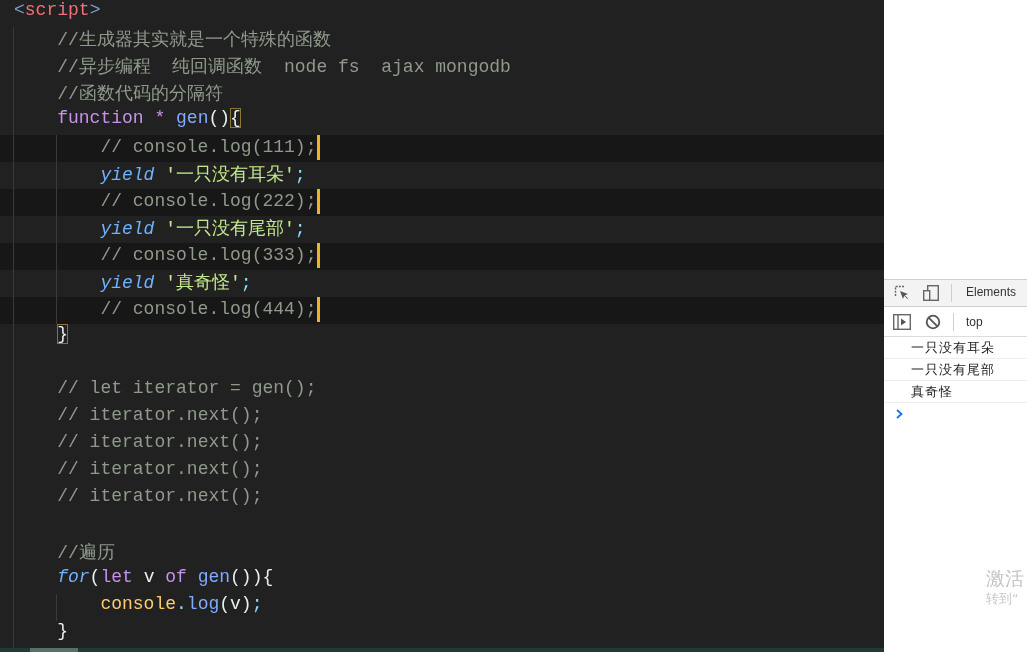 This screenshot has height=652, width=1027. Describe the element at coordinates (54, 650) in the screenshot. I see `scrollbar-thumb` at that location.